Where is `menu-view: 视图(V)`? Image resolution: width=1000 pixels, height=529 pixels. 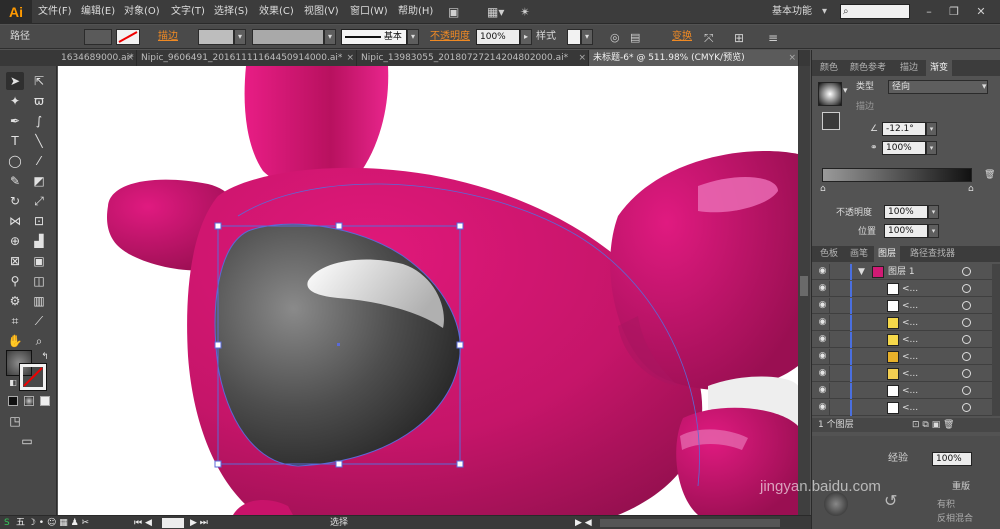 menu-view: 视图(V) is located at coordinates (321, 12).